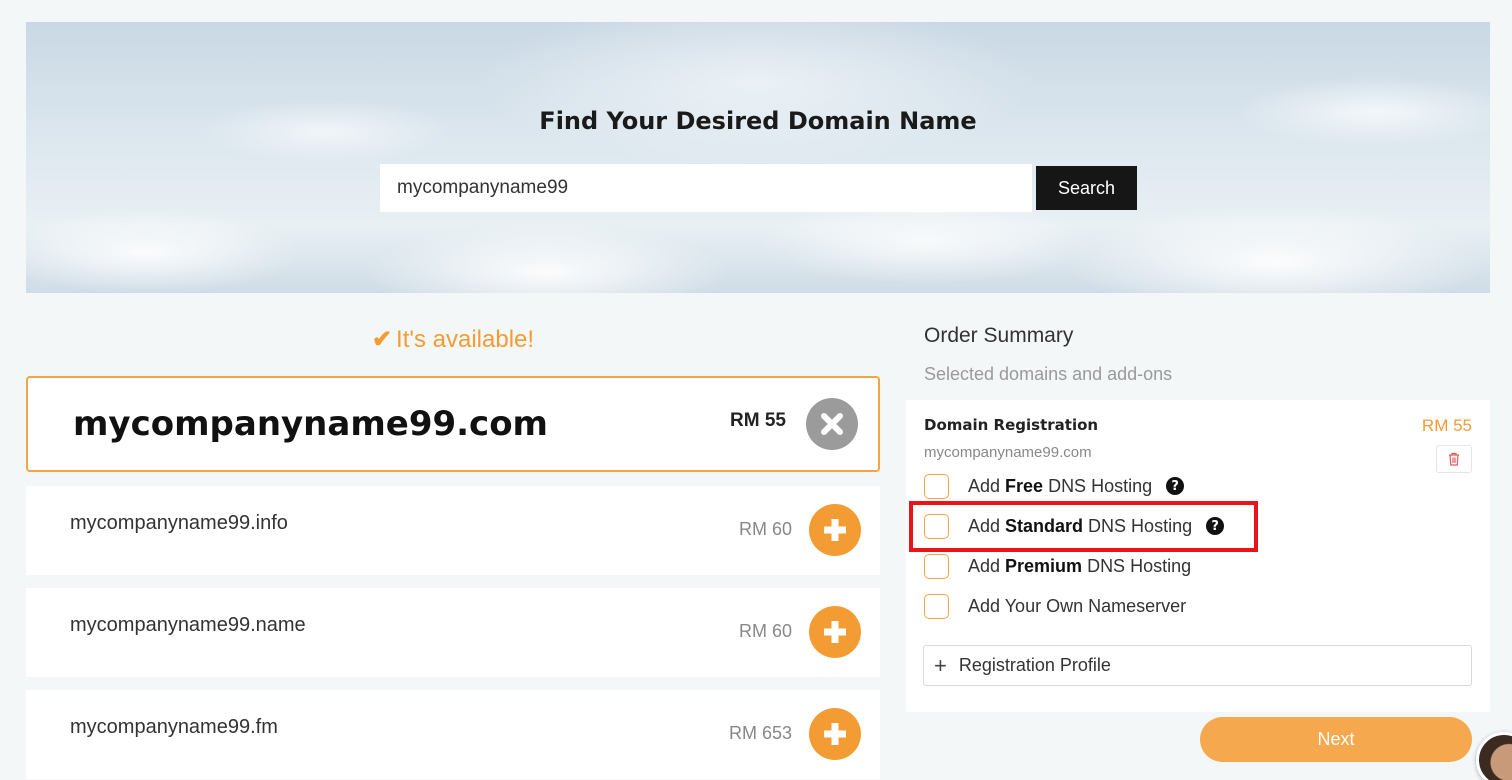  I want to click on option-label: Add Premium DNS Hosting, so click(1080, 565).